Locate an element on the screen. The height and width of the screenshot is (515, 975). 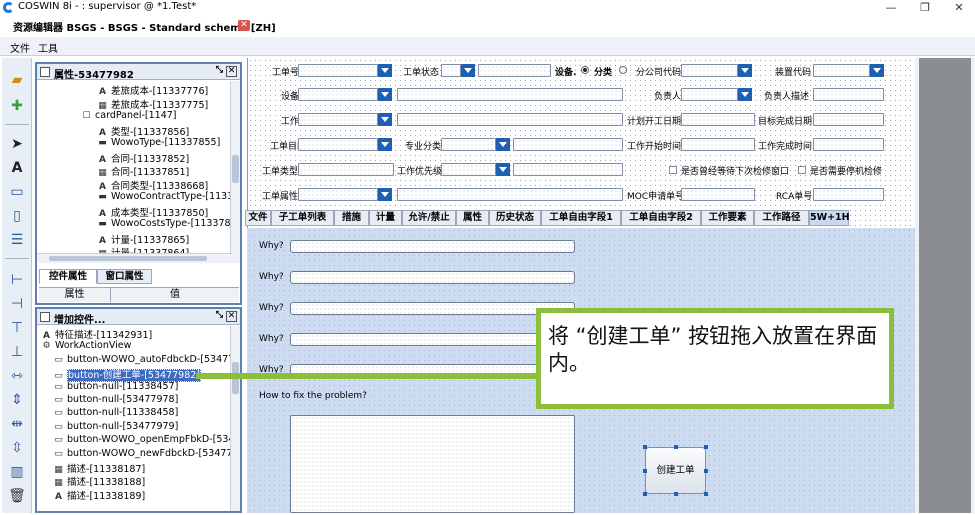
tab-0: 文件 is located at coordinates (258, 218).